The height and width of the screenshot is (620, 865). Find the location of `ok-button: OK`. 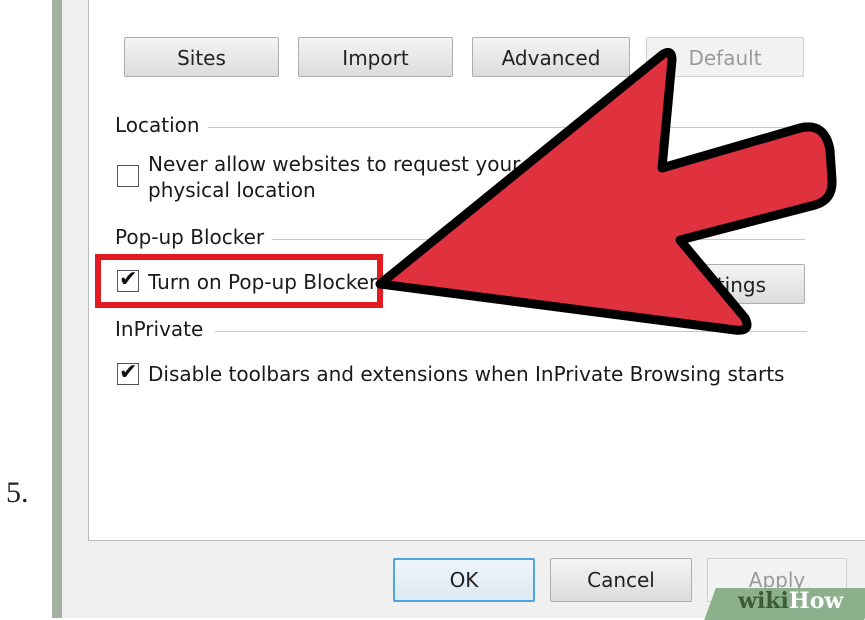

ok-button: OK is located at coordinates (464, 580).